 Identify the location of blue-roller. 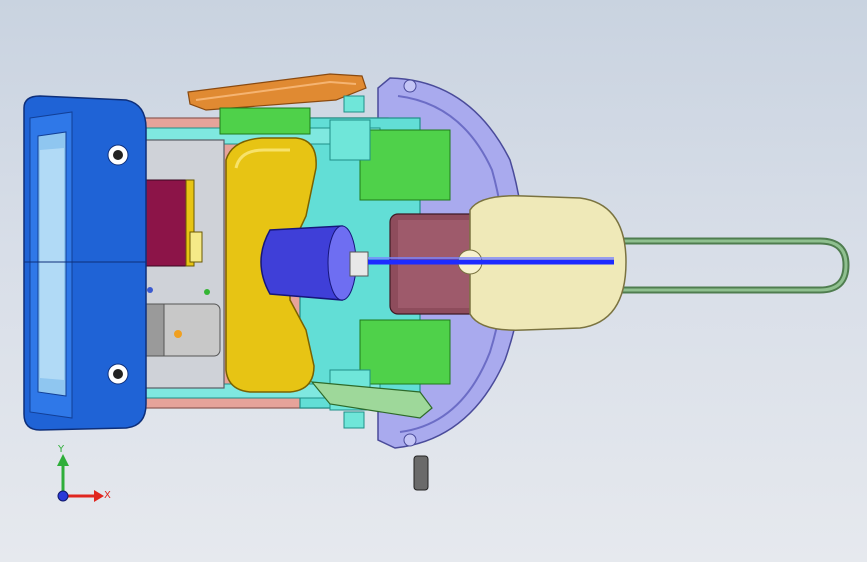
(314, 263).